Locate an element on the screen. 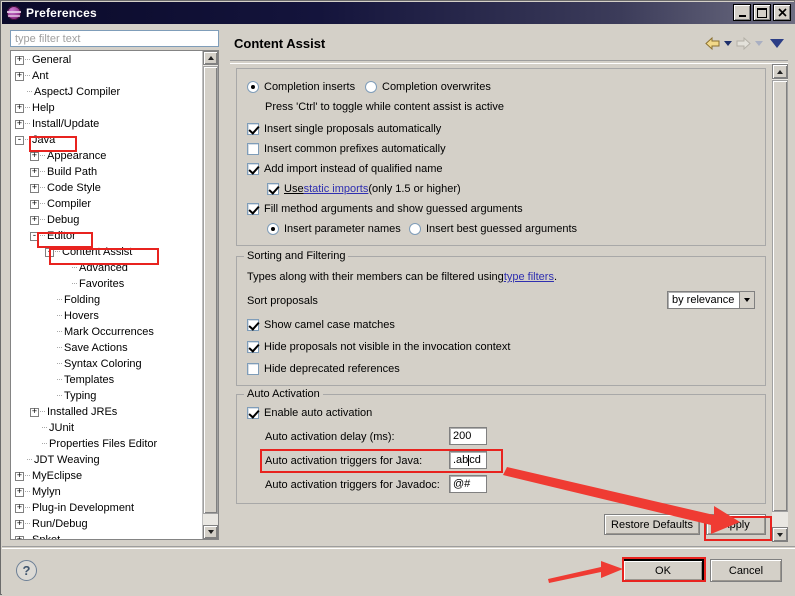 This screenshot has height=596, width=795. insert-common-prefixes-checkbox: Insert common prefixes automatically is located at coordinates (346, 149).